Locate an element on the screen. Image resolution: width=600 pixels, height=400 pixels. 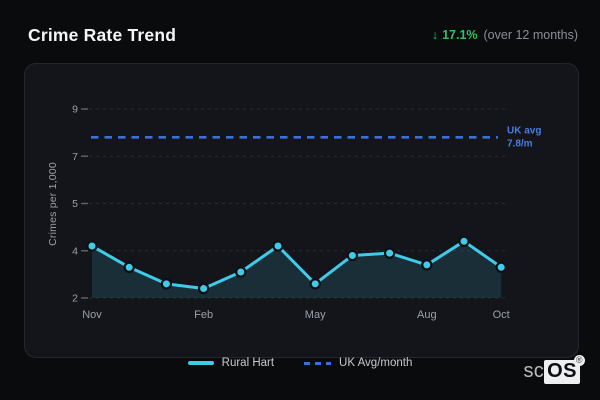
page-title: Crime Rate Trend is located at coordinates (102, 34).